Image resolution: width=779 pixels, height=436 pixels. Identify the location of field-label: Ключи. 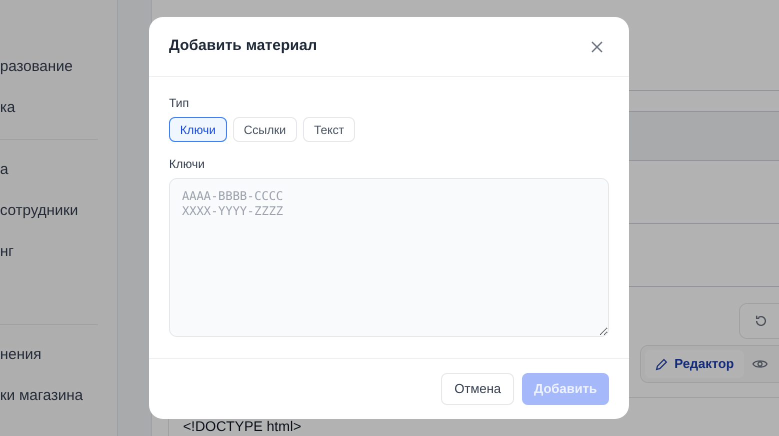
(187, 164).